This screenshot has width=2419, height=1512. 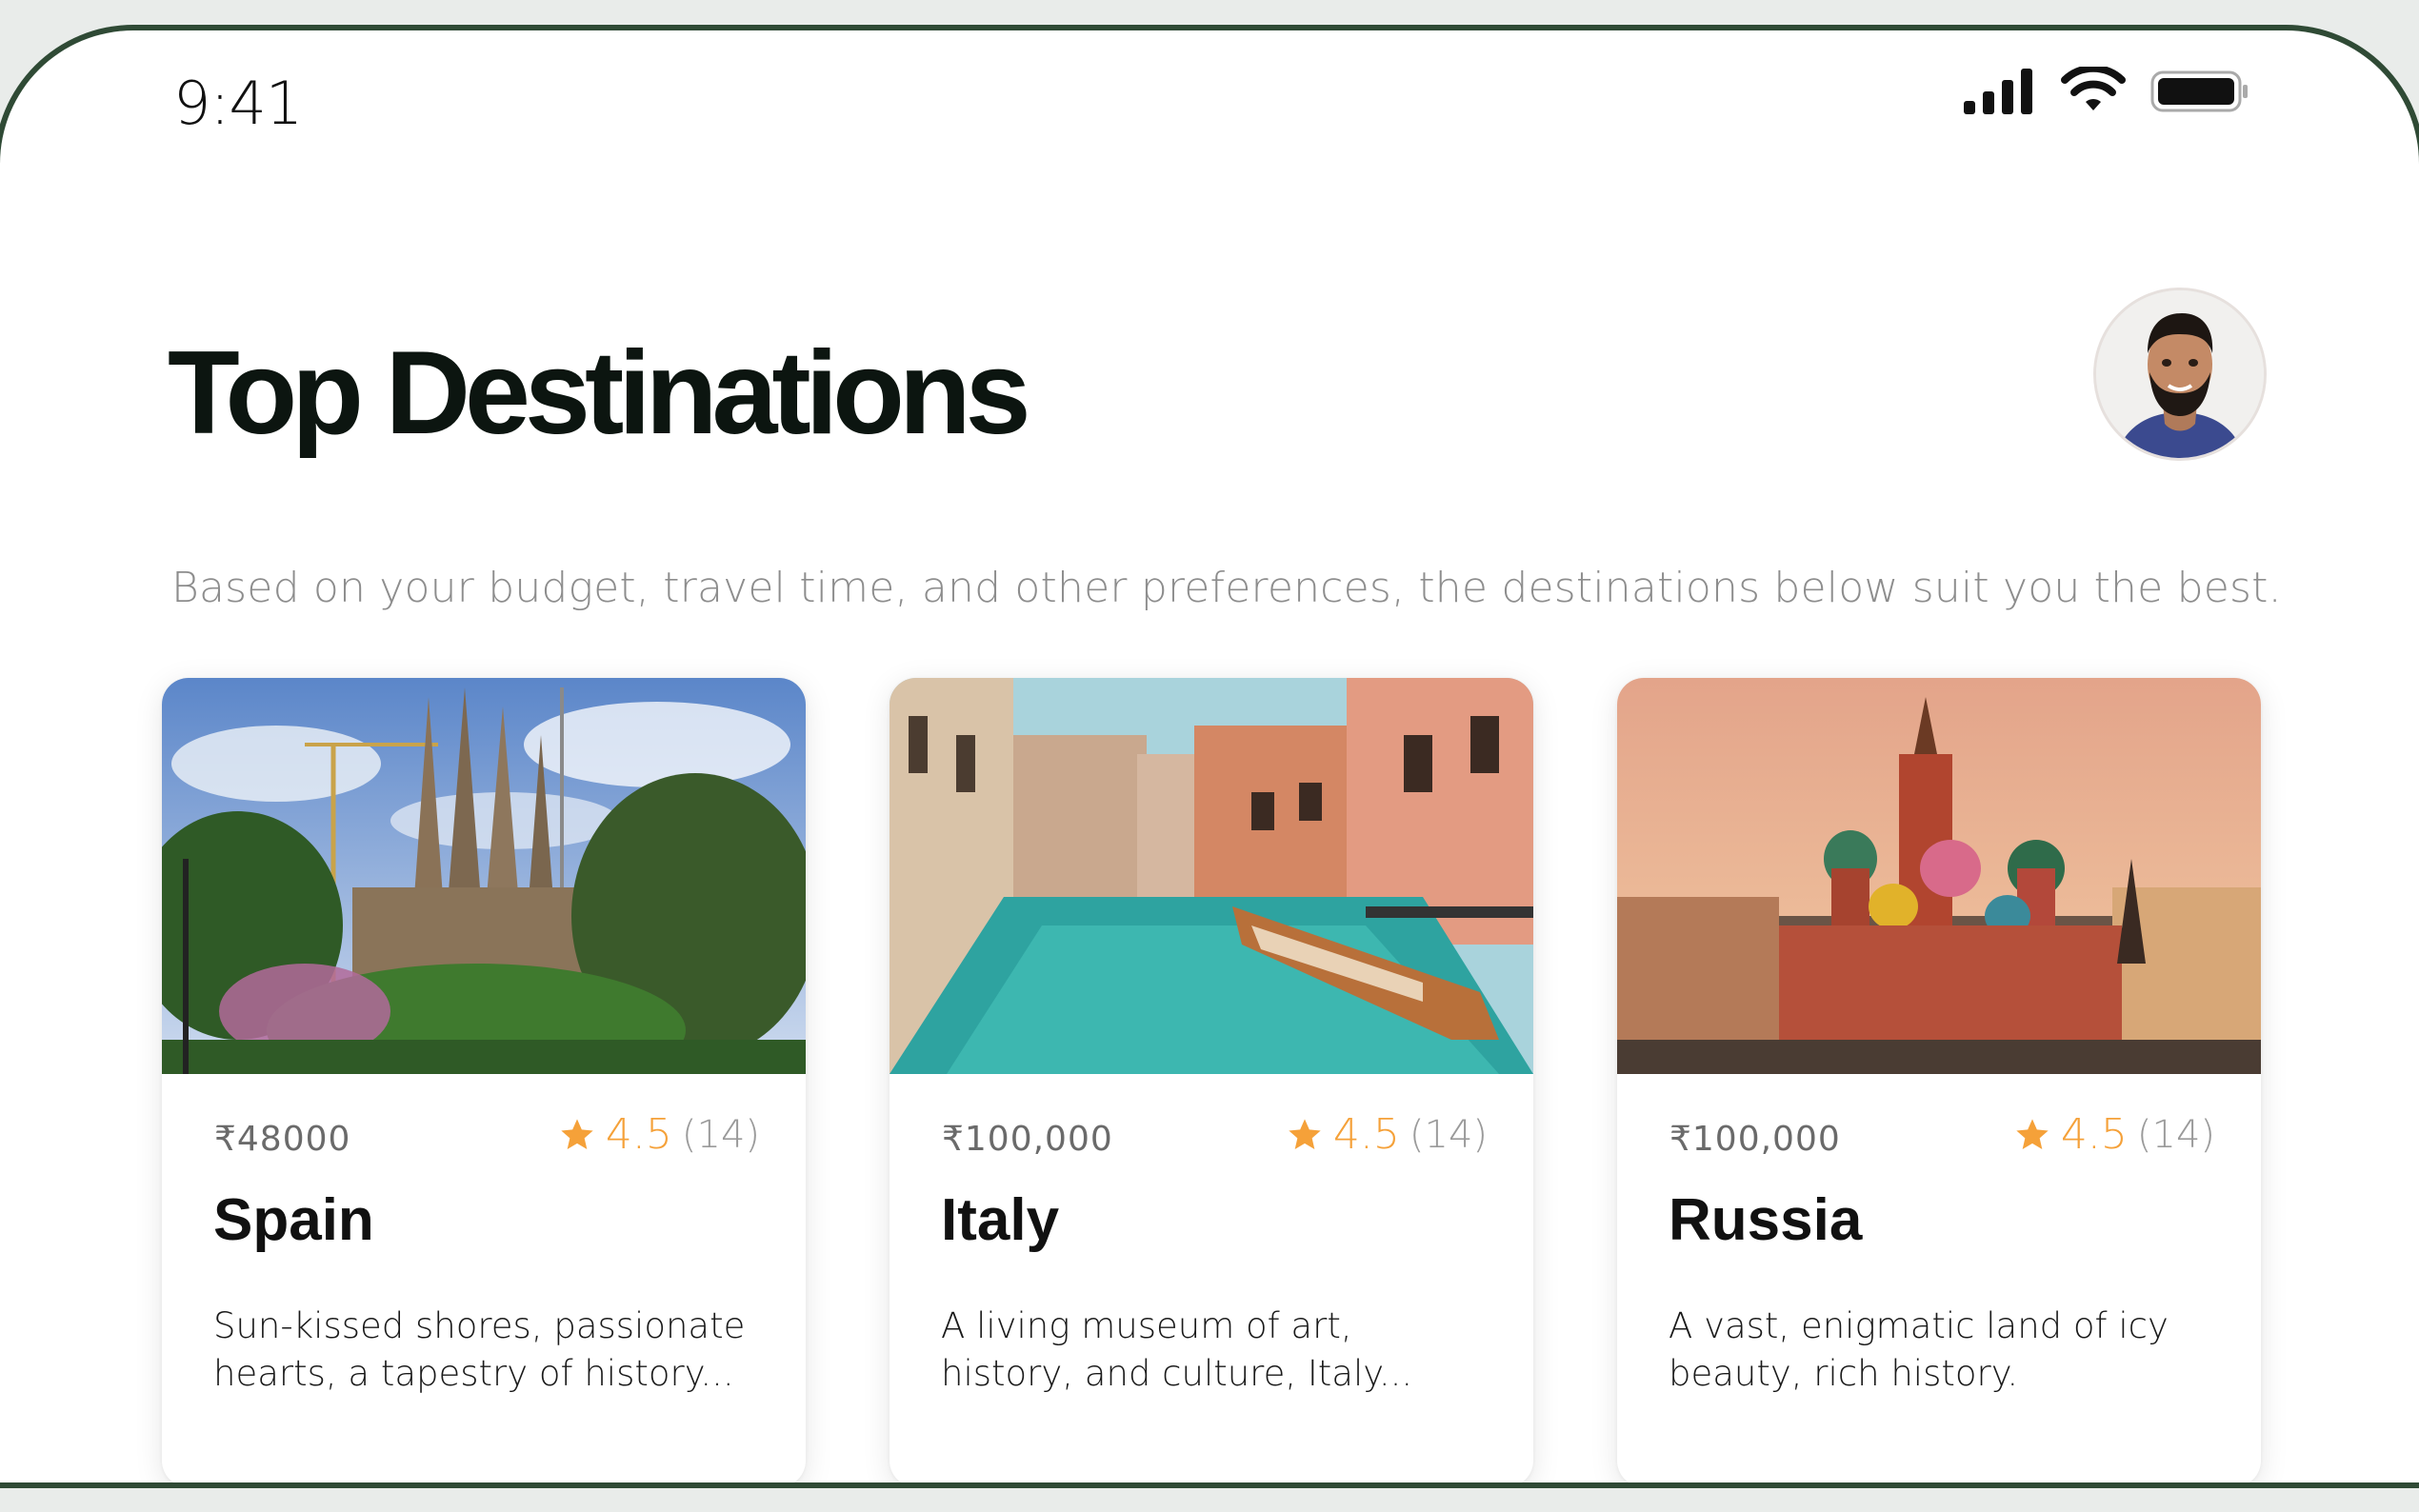 I want to click on st-basils-cathedral-photo, so click(x=1939, y=876).